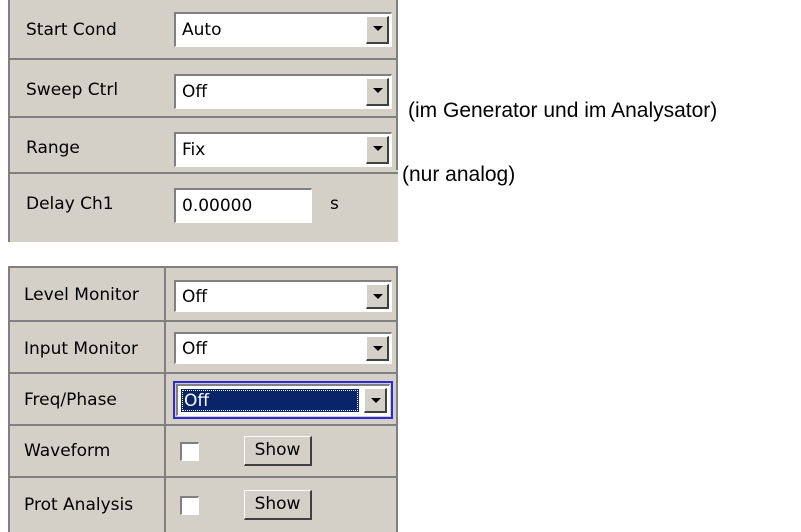 The width and height of the screenshot is (801, 532). I want to click on range-row: Range Fix, so click(203, 146).